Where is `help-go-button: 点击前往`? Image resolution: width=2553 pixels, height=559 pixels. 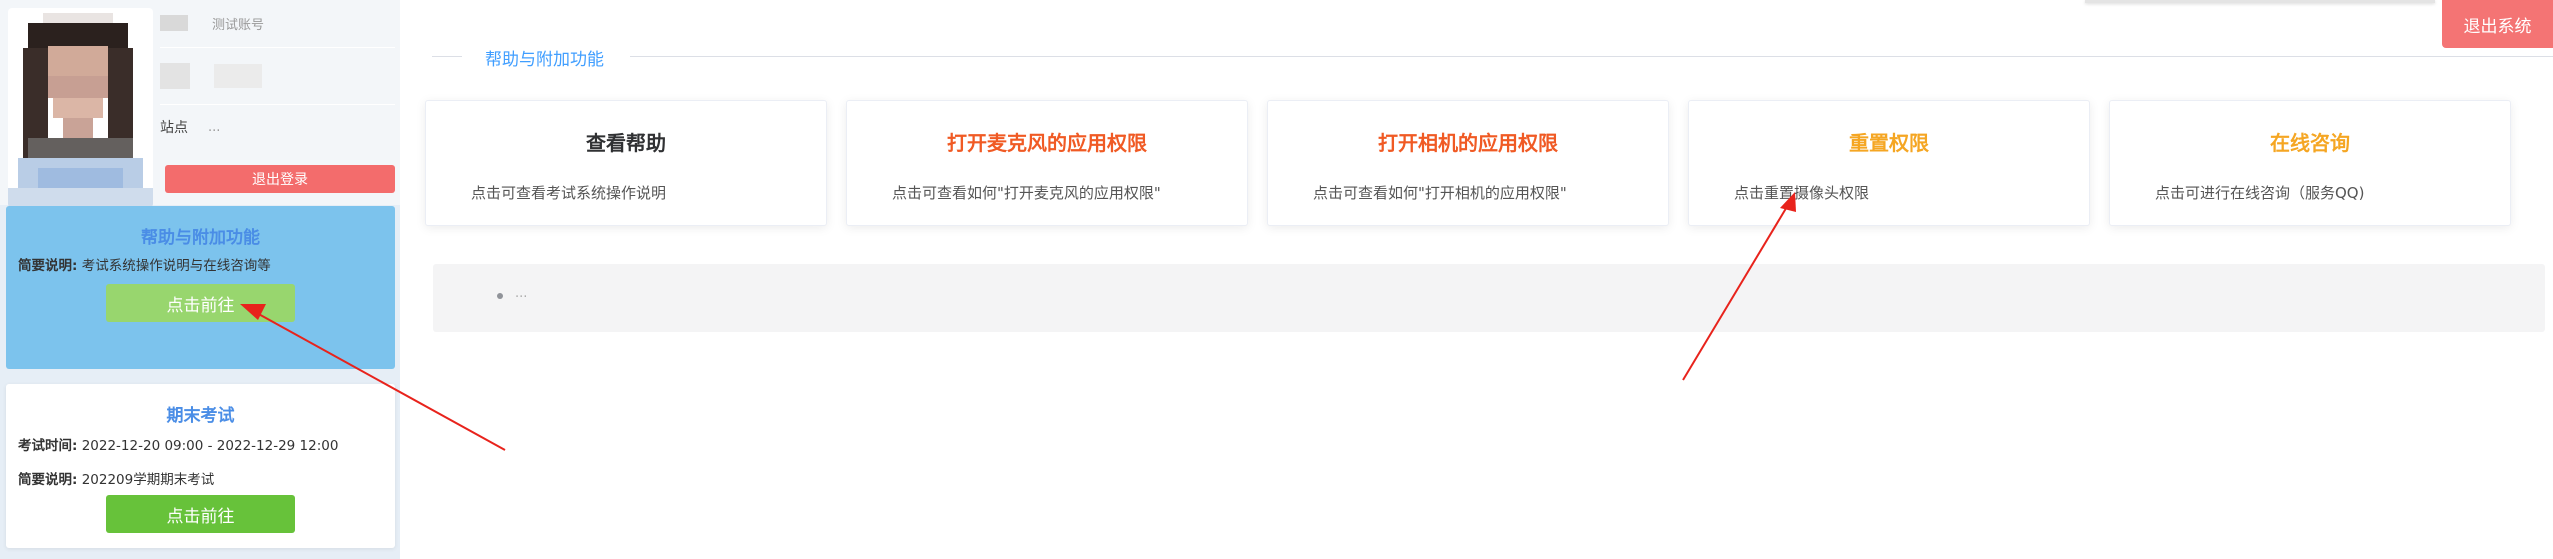
help-go-button: 点击前往 is located at coordinates (200, 303).